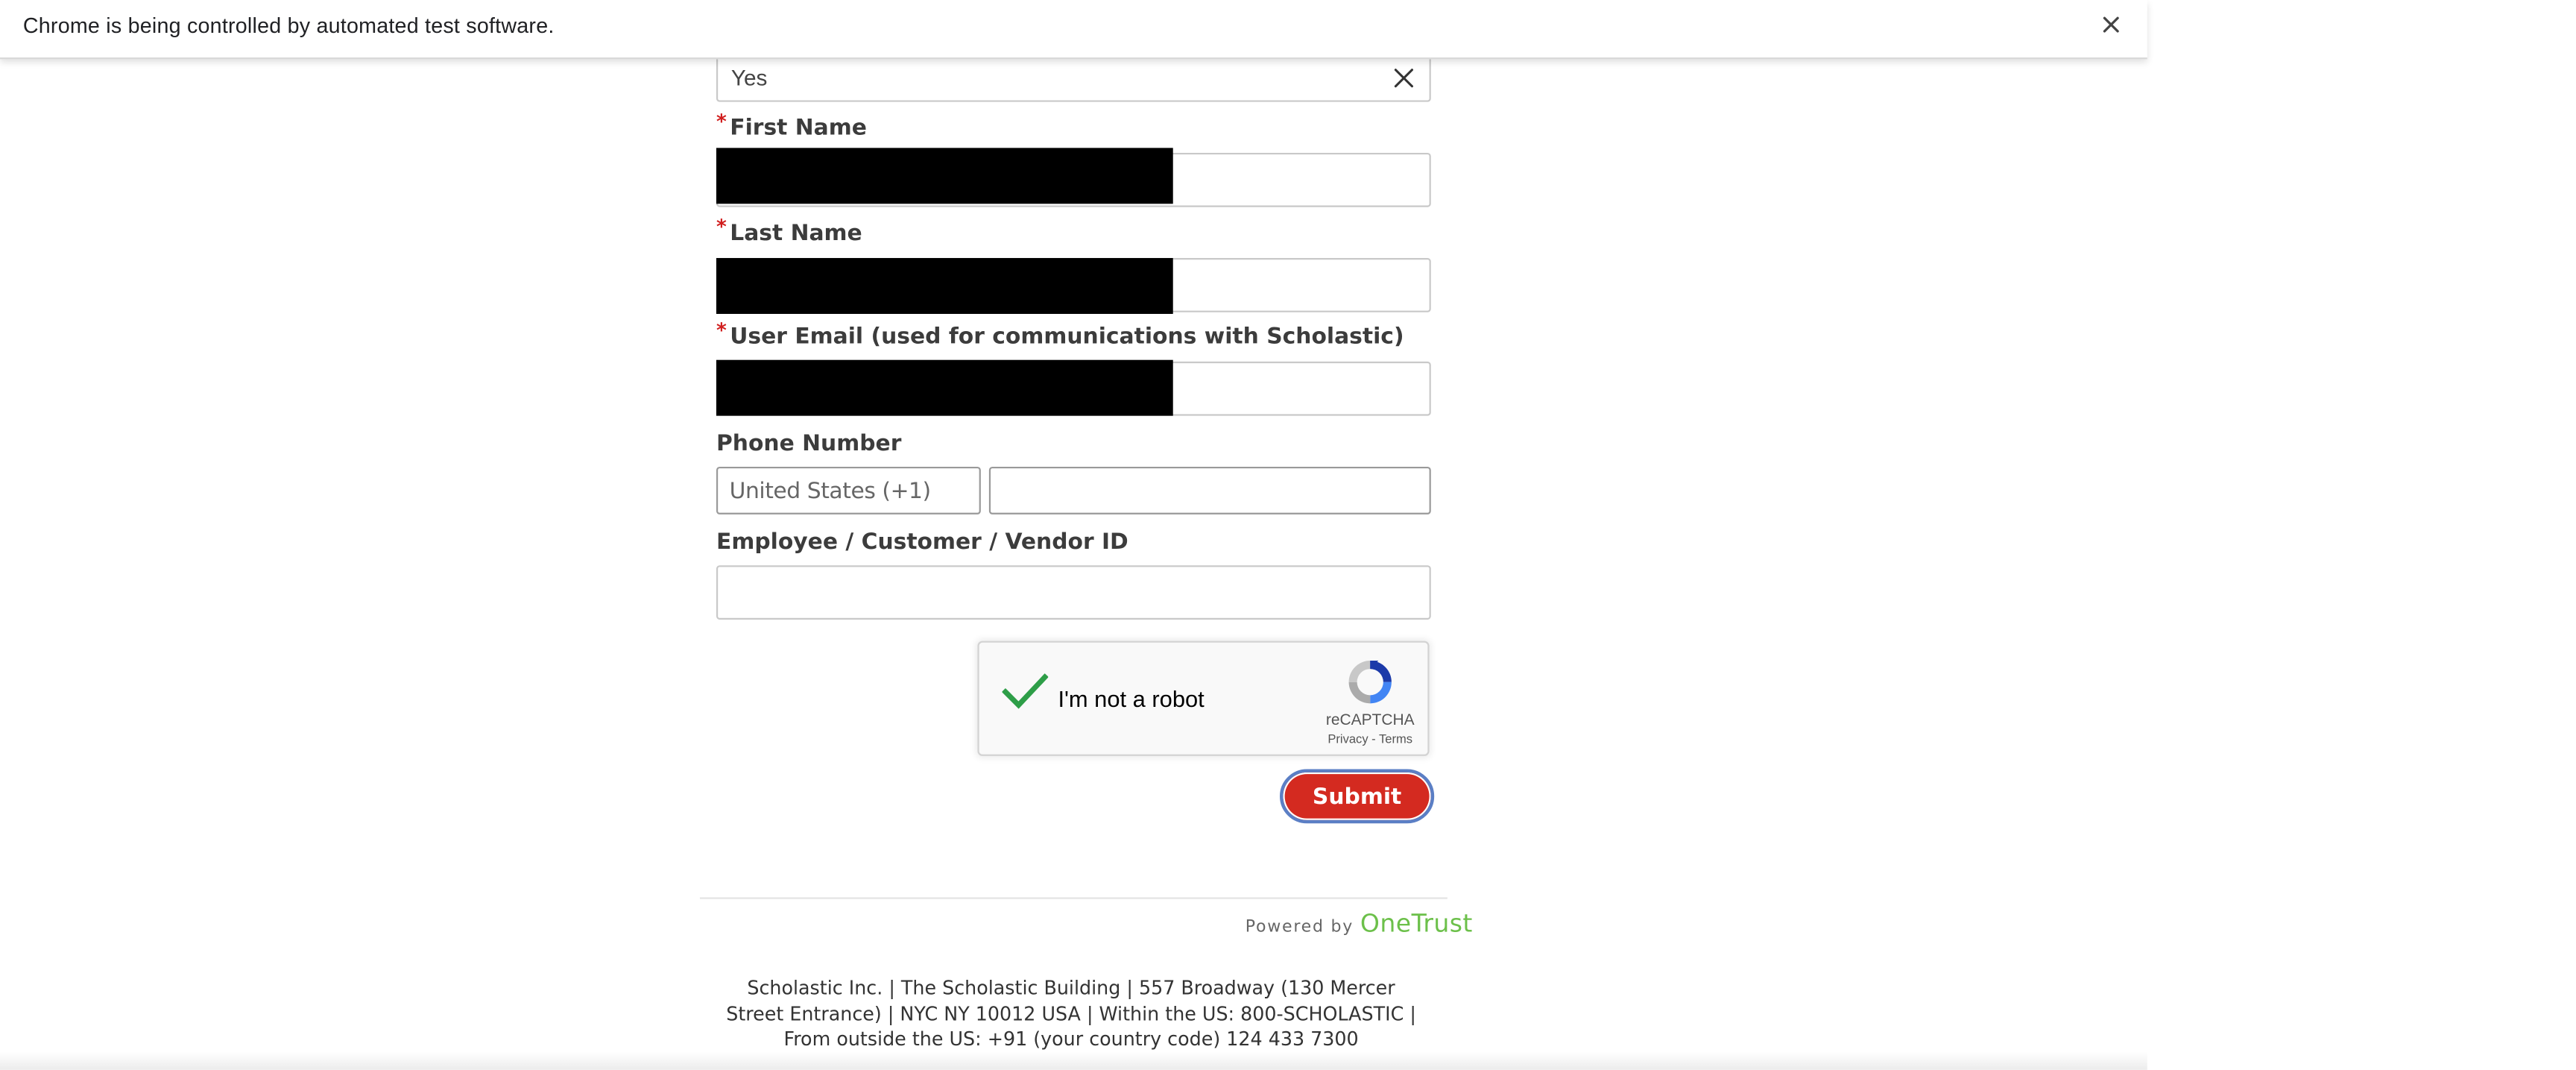 The image size is (2576, 1070). I want to click on recaptcha-logo-icon, so click(1370, 686).